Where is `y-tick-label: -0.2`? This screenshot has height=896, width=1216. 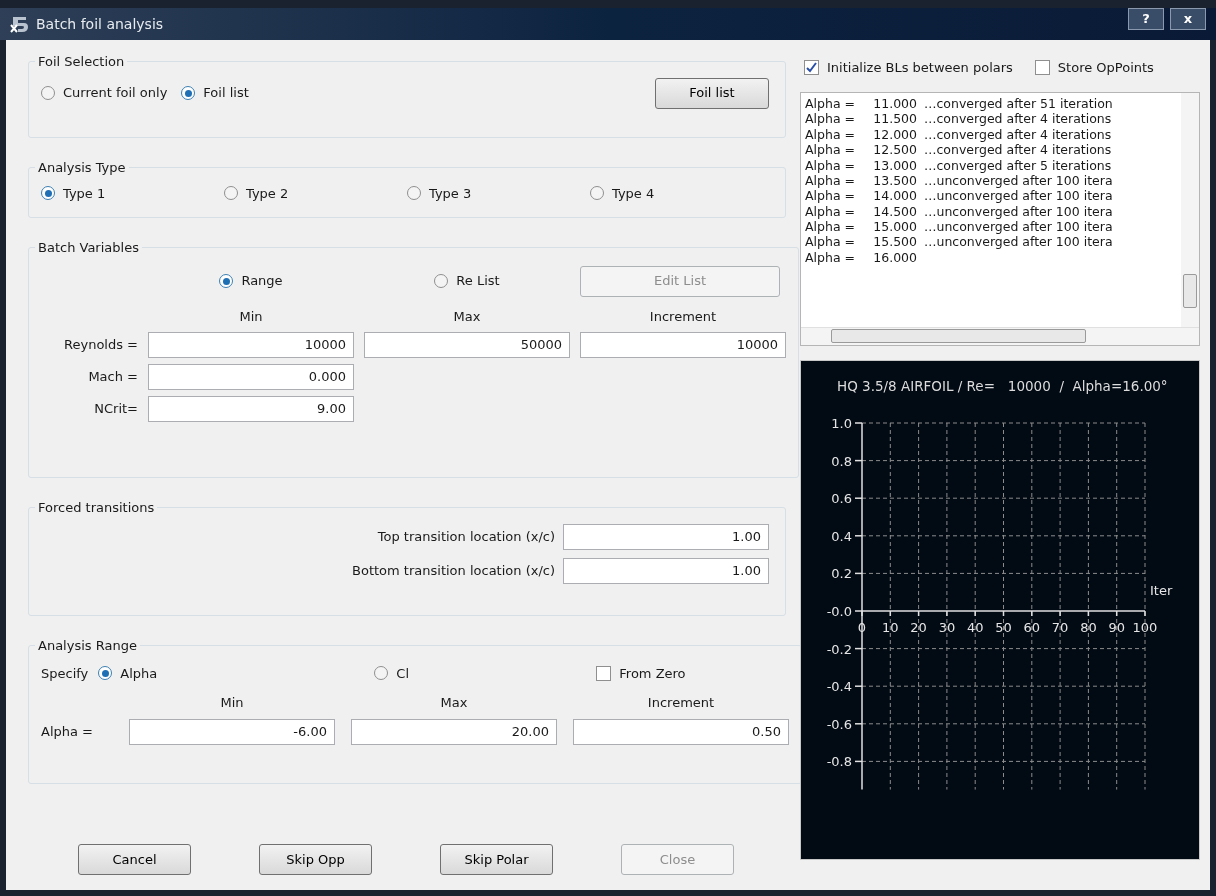 y-tick-label: -0.2 is located at coordinates (839, 649).